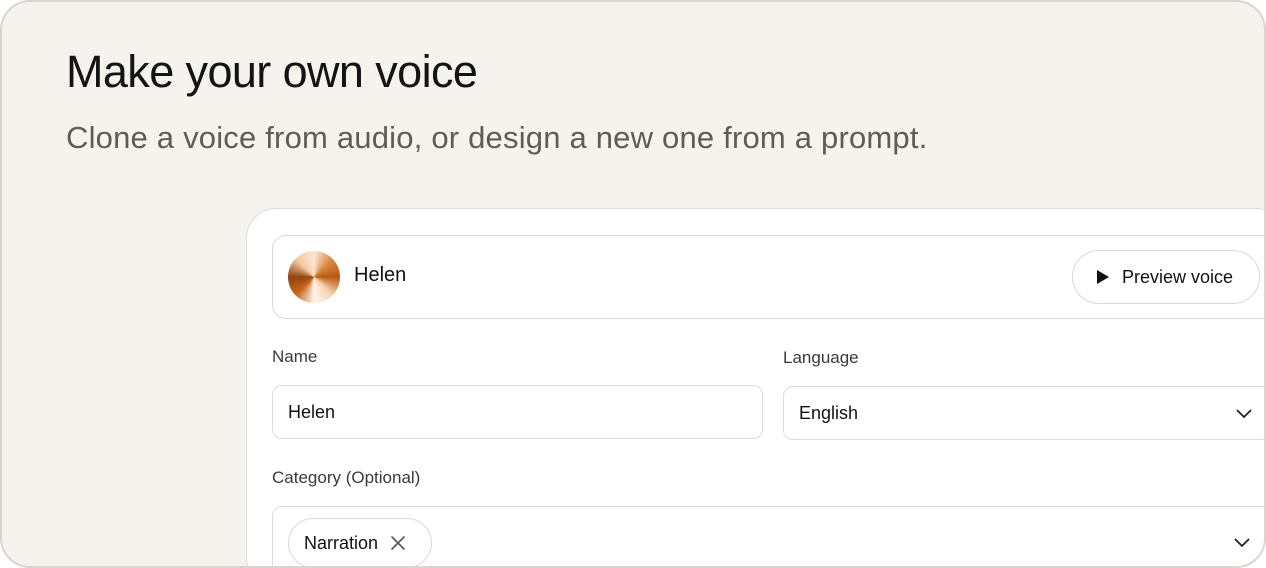  I want to click on name-input-value: Helen, so click(312, 411).